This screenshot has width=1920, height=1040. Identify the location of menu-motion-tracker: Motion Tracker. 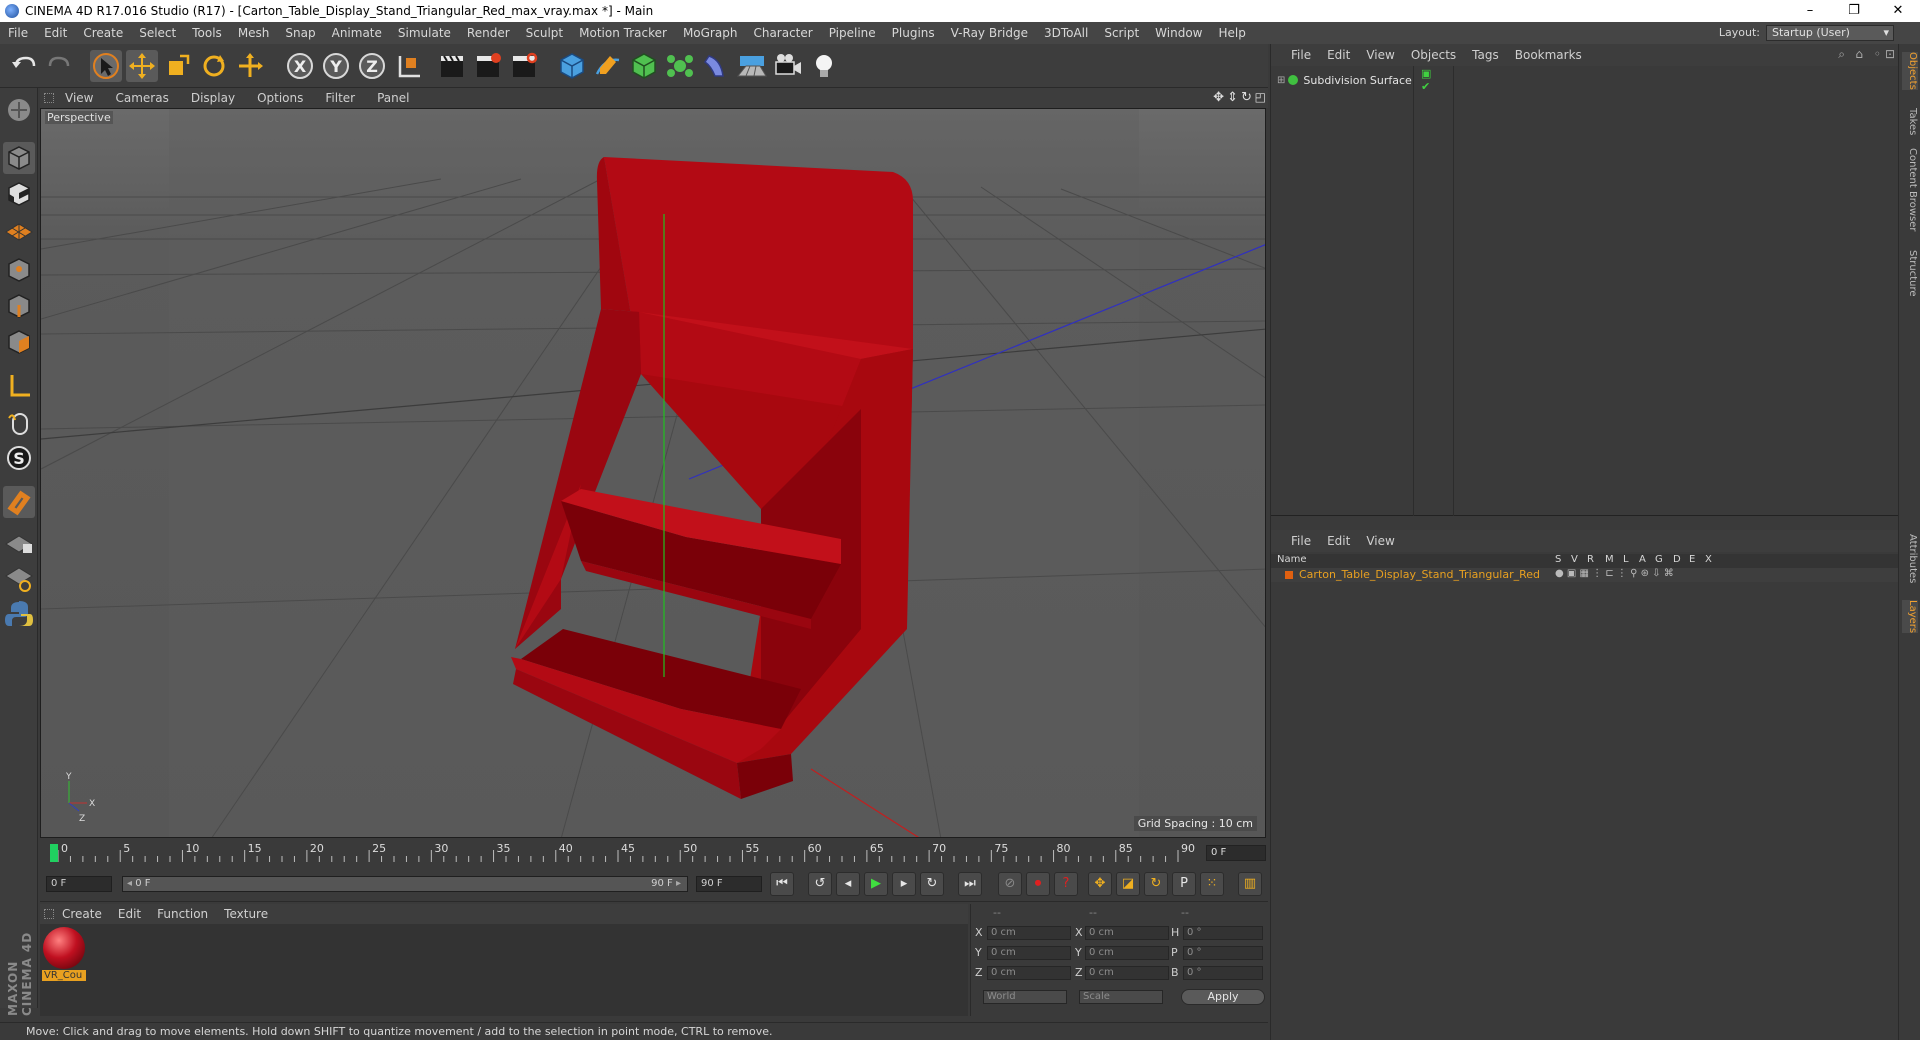
(623, 33).